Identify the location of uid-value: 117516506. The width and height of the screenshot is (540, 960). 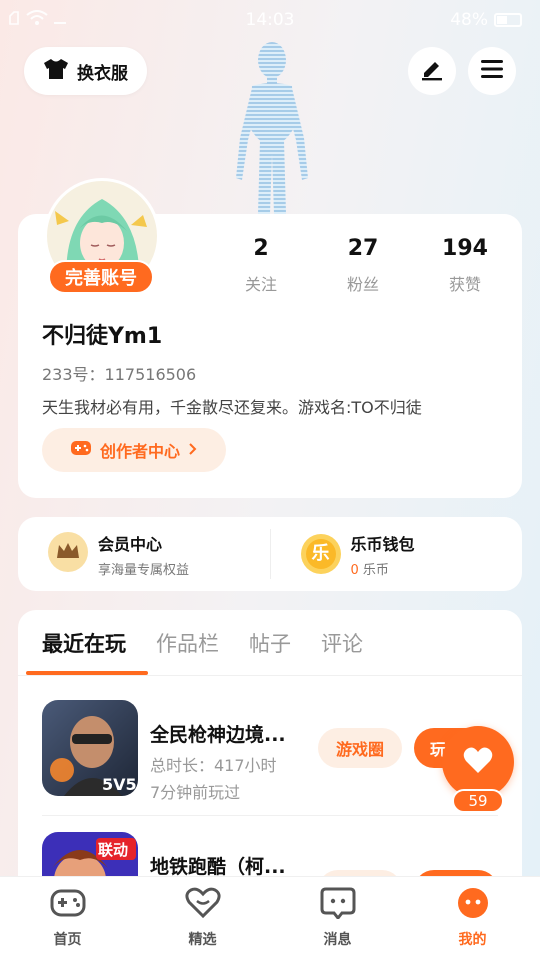
(150, 374).